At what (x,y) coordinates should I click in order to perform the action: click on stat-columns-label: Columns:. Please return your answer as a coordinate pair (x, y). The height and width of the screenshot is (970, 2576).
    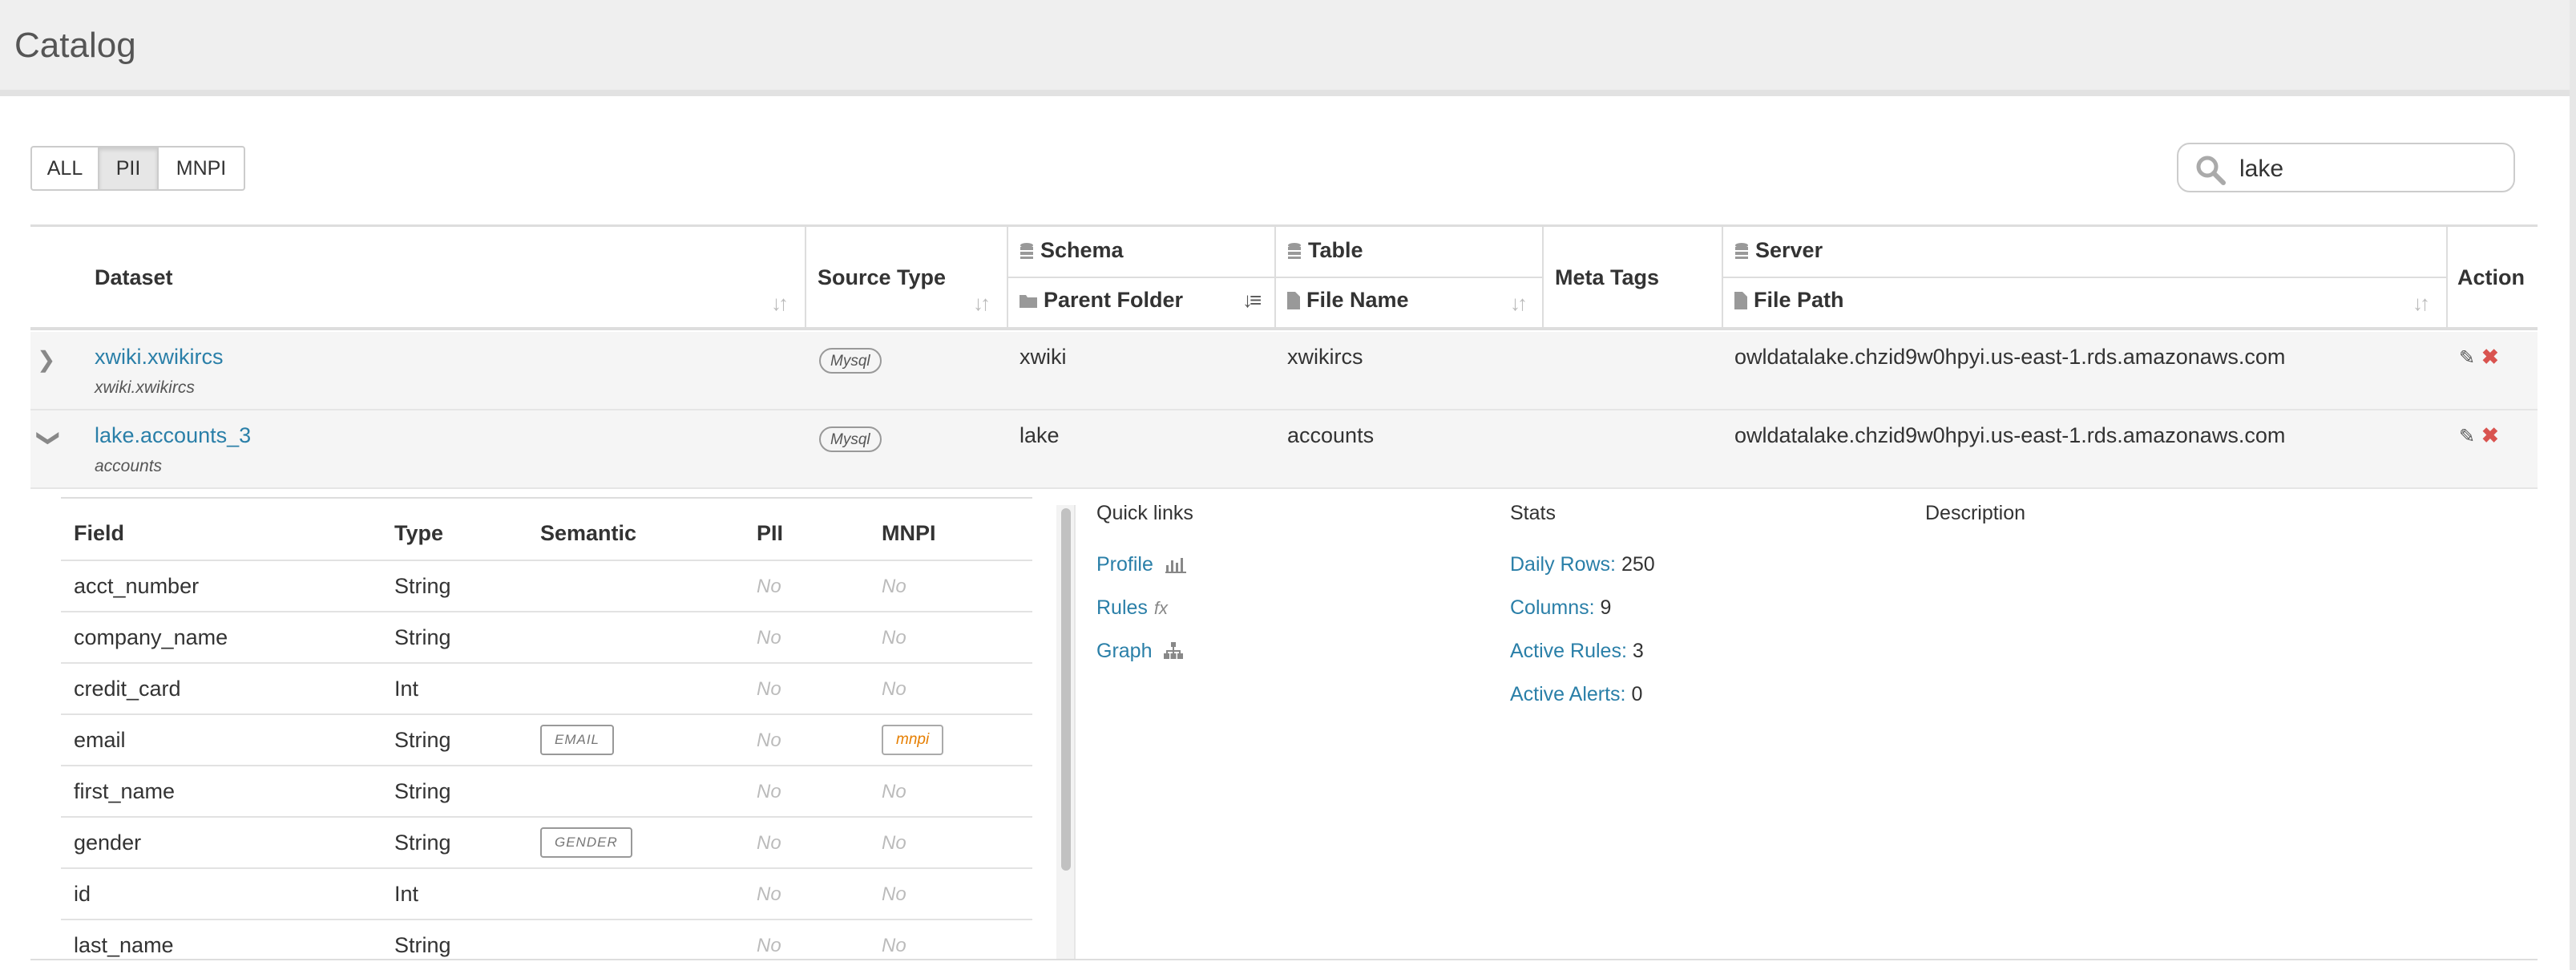
    Looking at the image, I should click on (1553, 607).